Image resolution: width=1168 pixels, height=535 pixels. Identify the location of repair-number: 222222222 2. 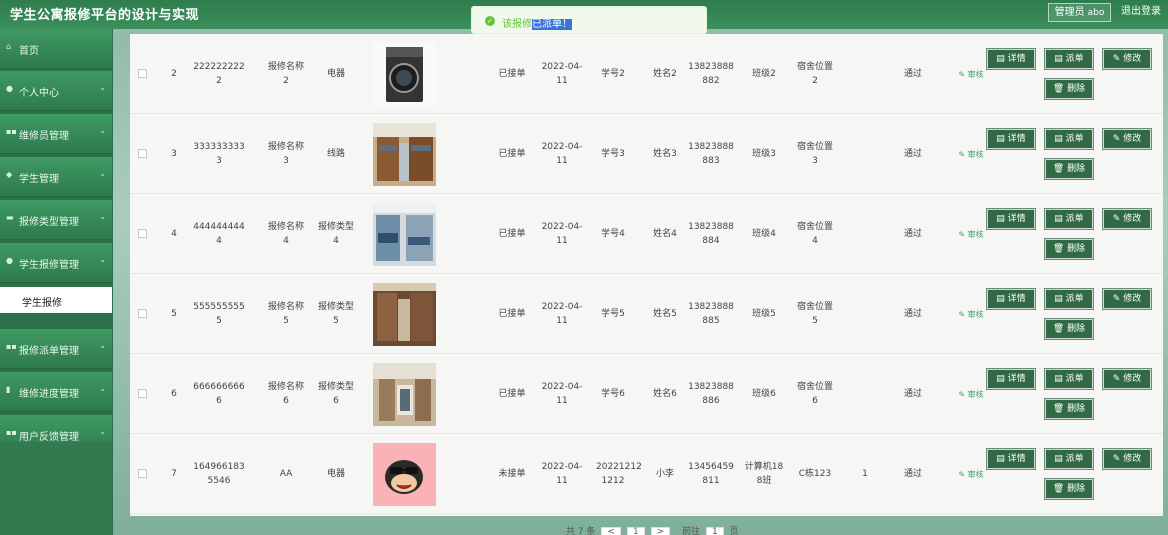
(219, 74).